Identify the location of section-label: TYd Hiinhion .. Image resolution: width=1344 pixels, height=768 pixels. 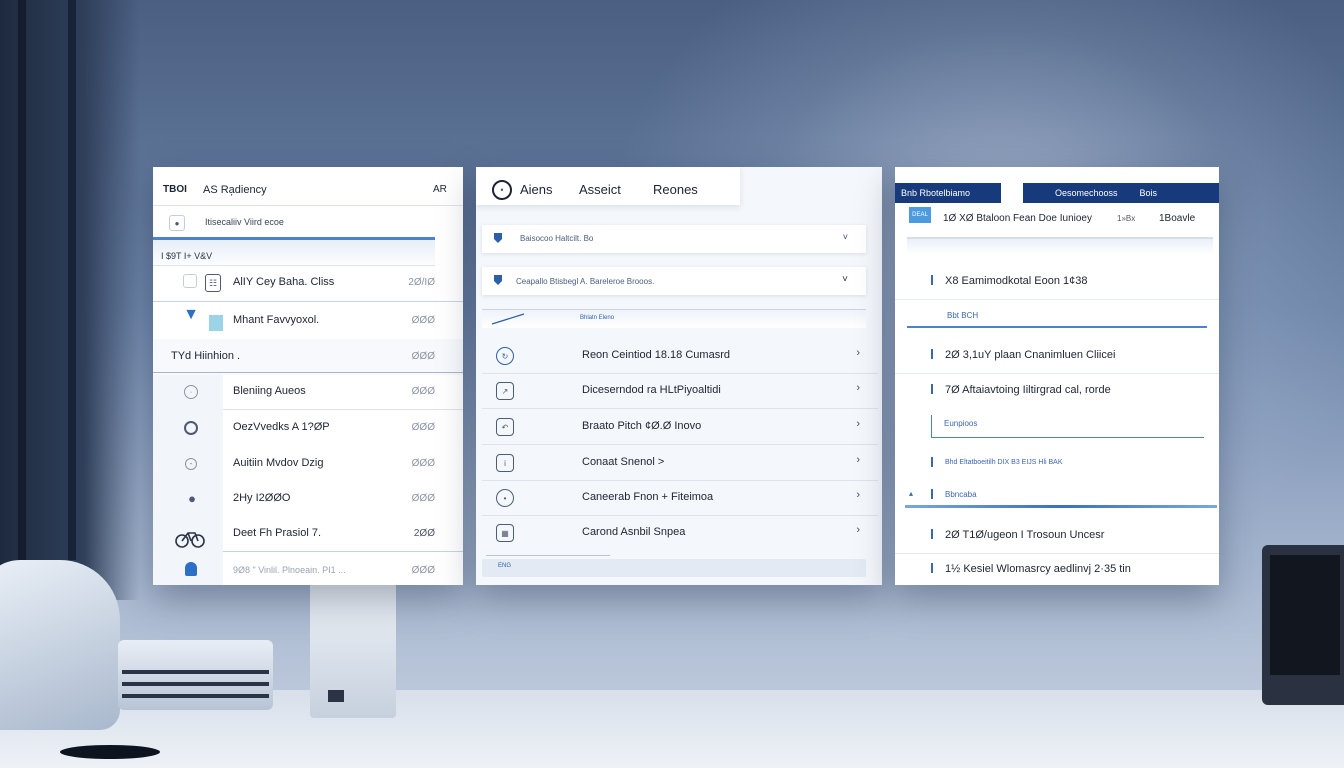
(206, 356).